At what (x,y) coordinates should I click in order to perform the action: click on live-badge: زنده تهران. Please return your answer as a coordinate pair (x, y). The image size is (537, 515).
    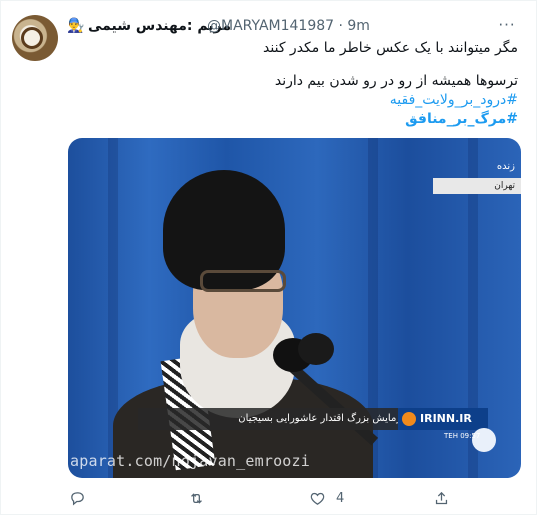
    Looking at the image, I should click on (477, 179).